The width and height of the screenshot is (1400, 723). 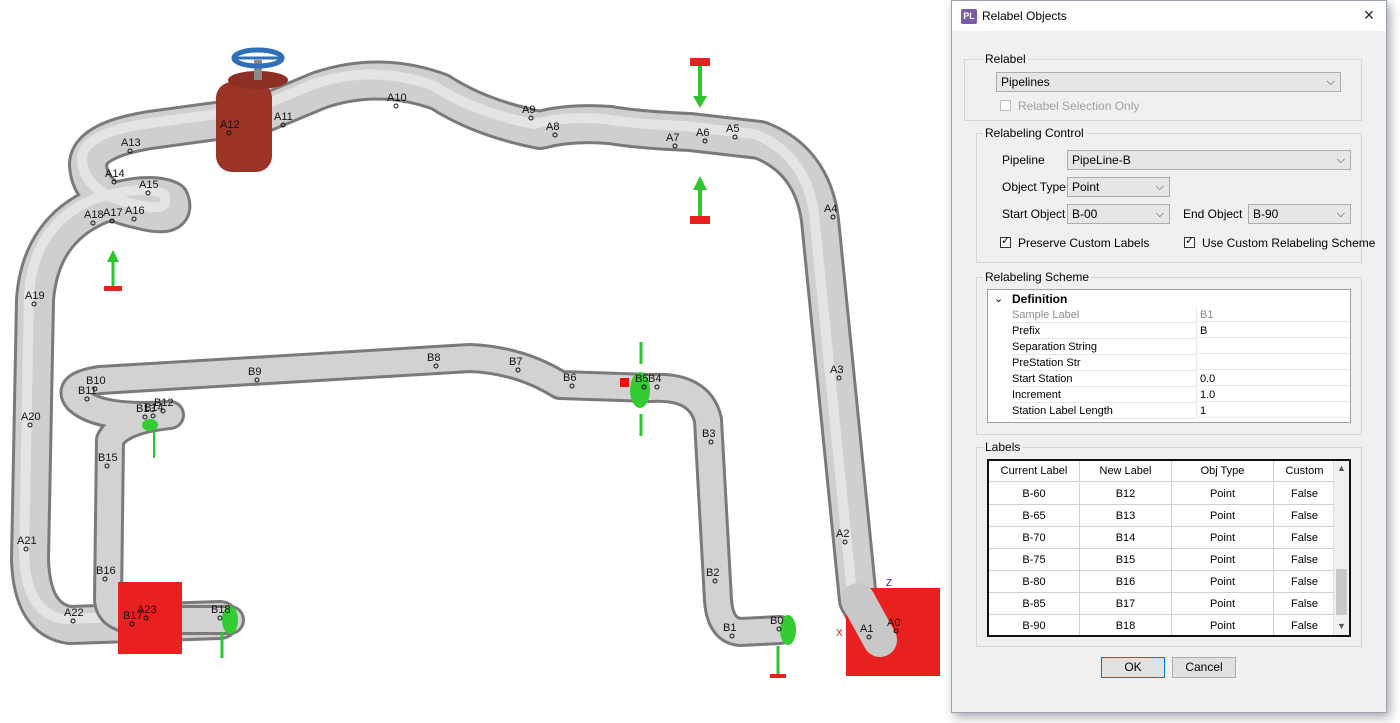 What do you see at coordinates (842, 534) in the screenshot?
I see `node-label: A2` at bounding box center [842, 534].